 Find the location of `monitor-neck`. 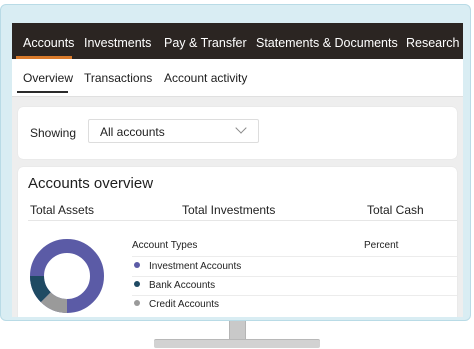

monitor-neck is located at coordinates (237, 331).